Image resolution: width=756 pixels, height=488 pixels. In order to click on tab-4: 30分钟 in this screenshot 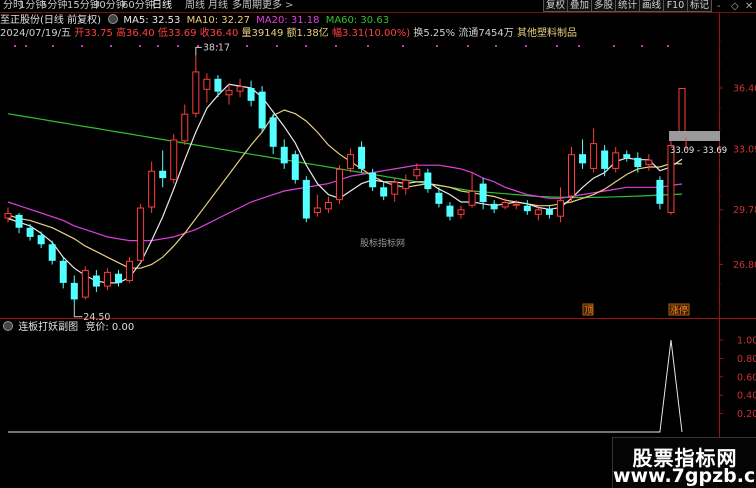, I will do `click(109, 6)`.